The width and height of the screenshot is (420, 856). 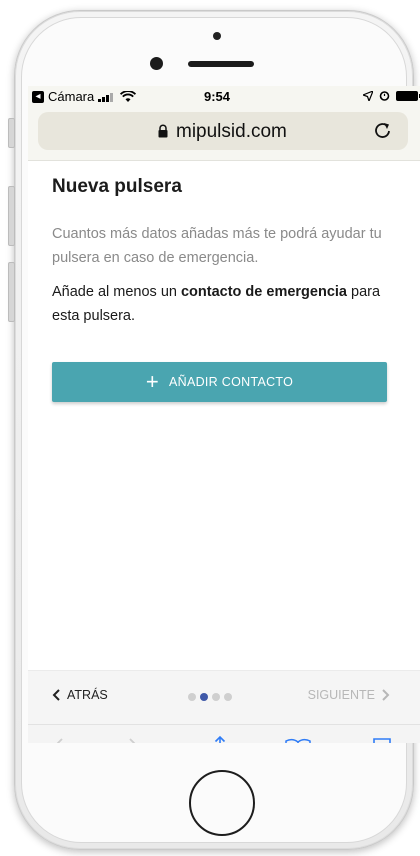 I want to click on share-icon, so click(x=220, y=739).